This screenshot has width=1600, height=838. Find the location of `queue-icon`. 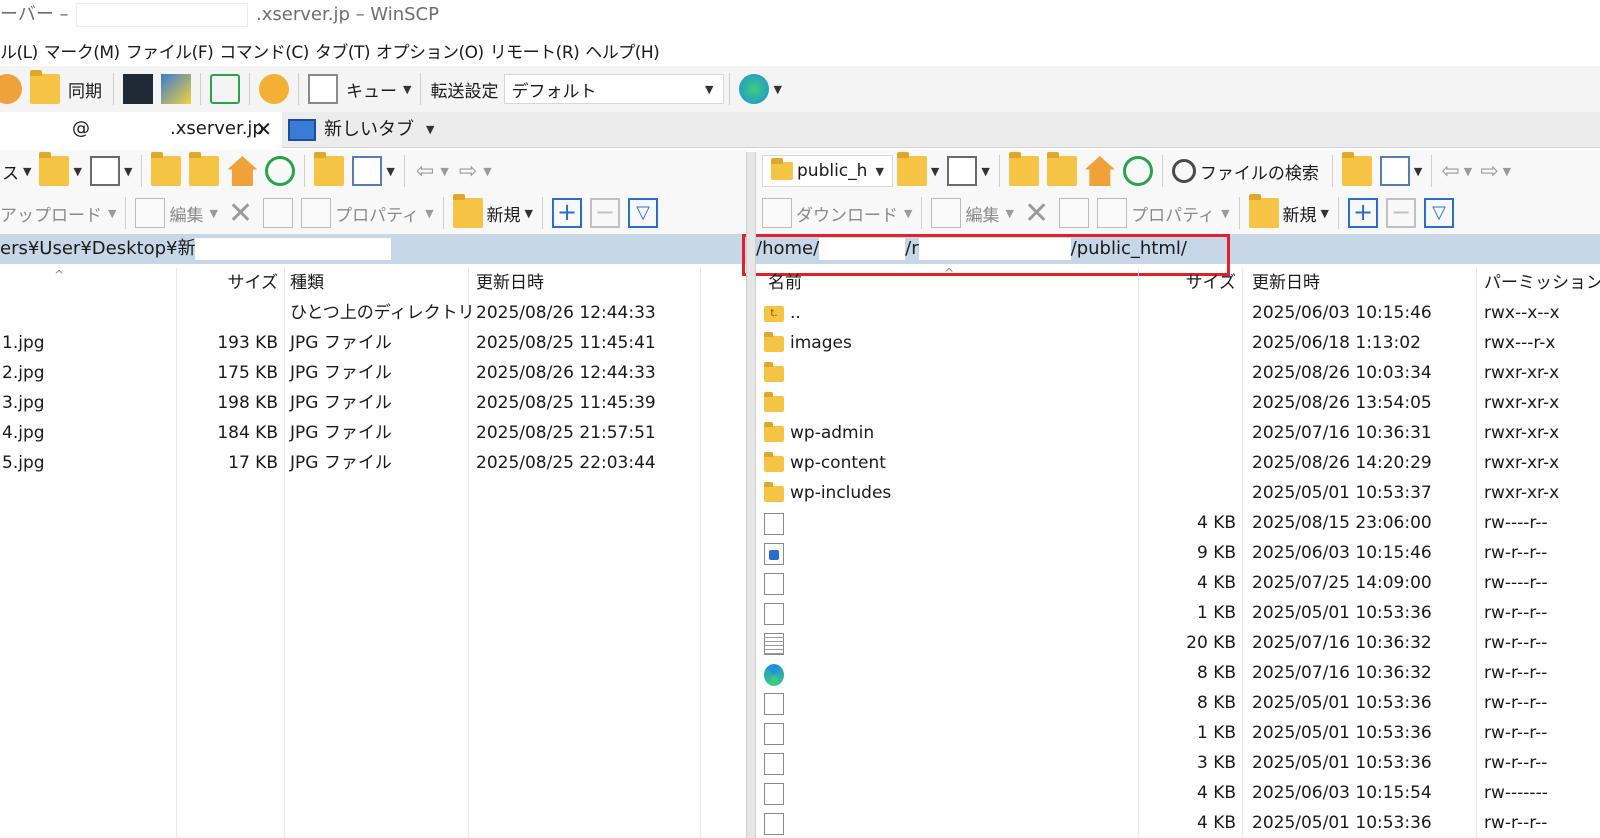

queue-icon is located at coordinates (323, 89).